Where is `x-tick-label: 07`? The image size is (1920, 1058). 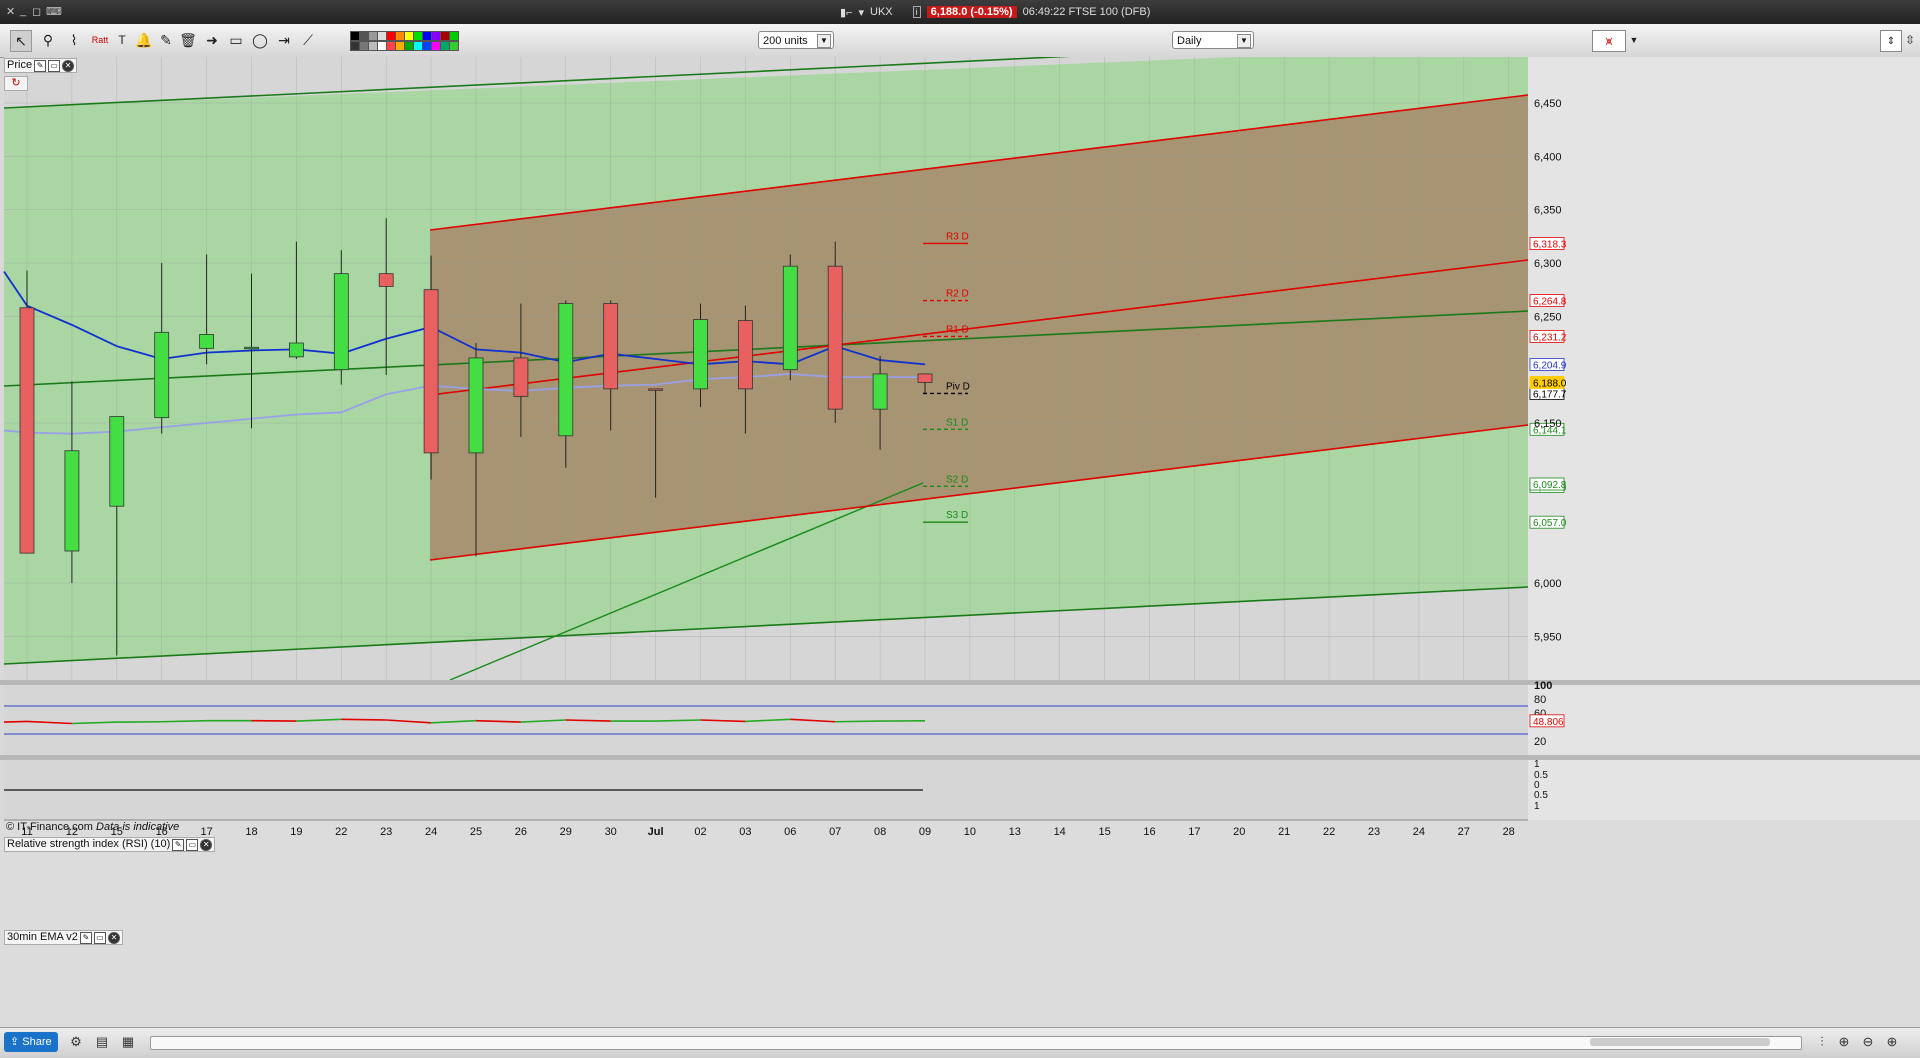
x-tick-label: 07 is located at coordinates (835, 832).